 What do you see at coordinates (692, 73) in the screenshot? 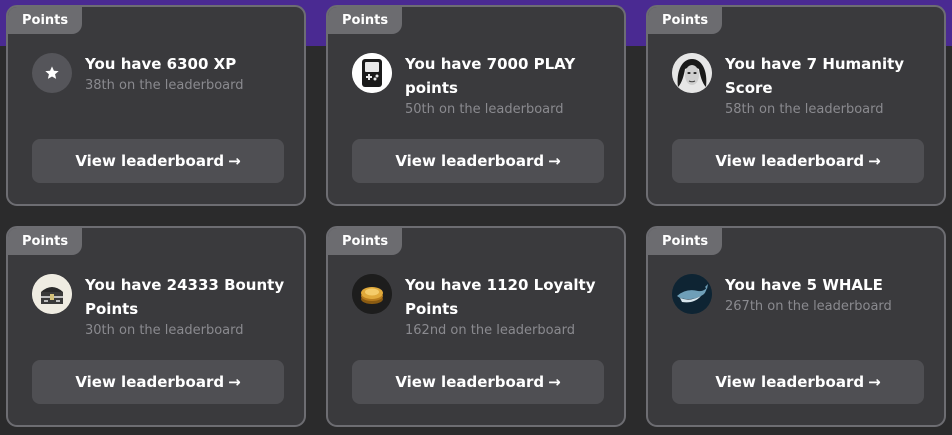
I see `face-avatar-icon` at bounding box center [692, 73].